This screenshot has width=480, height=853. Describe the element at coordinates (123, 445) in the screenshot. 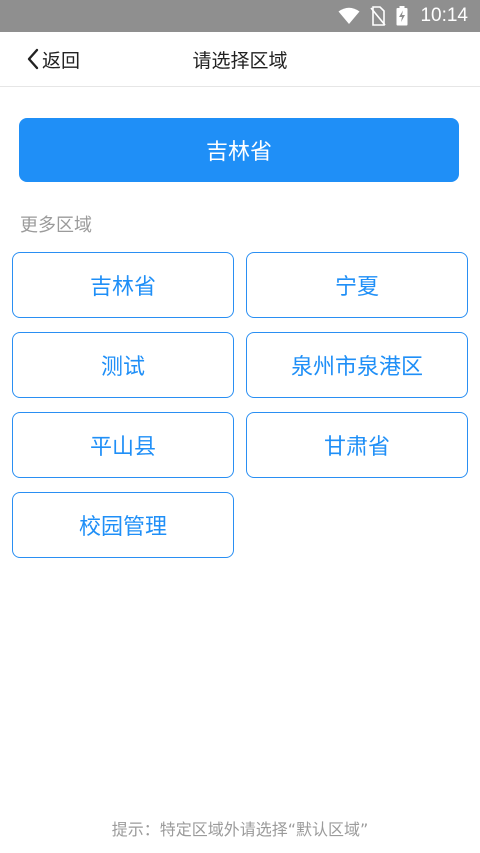

I see `region-item-pingshan: 平山县` at that location.